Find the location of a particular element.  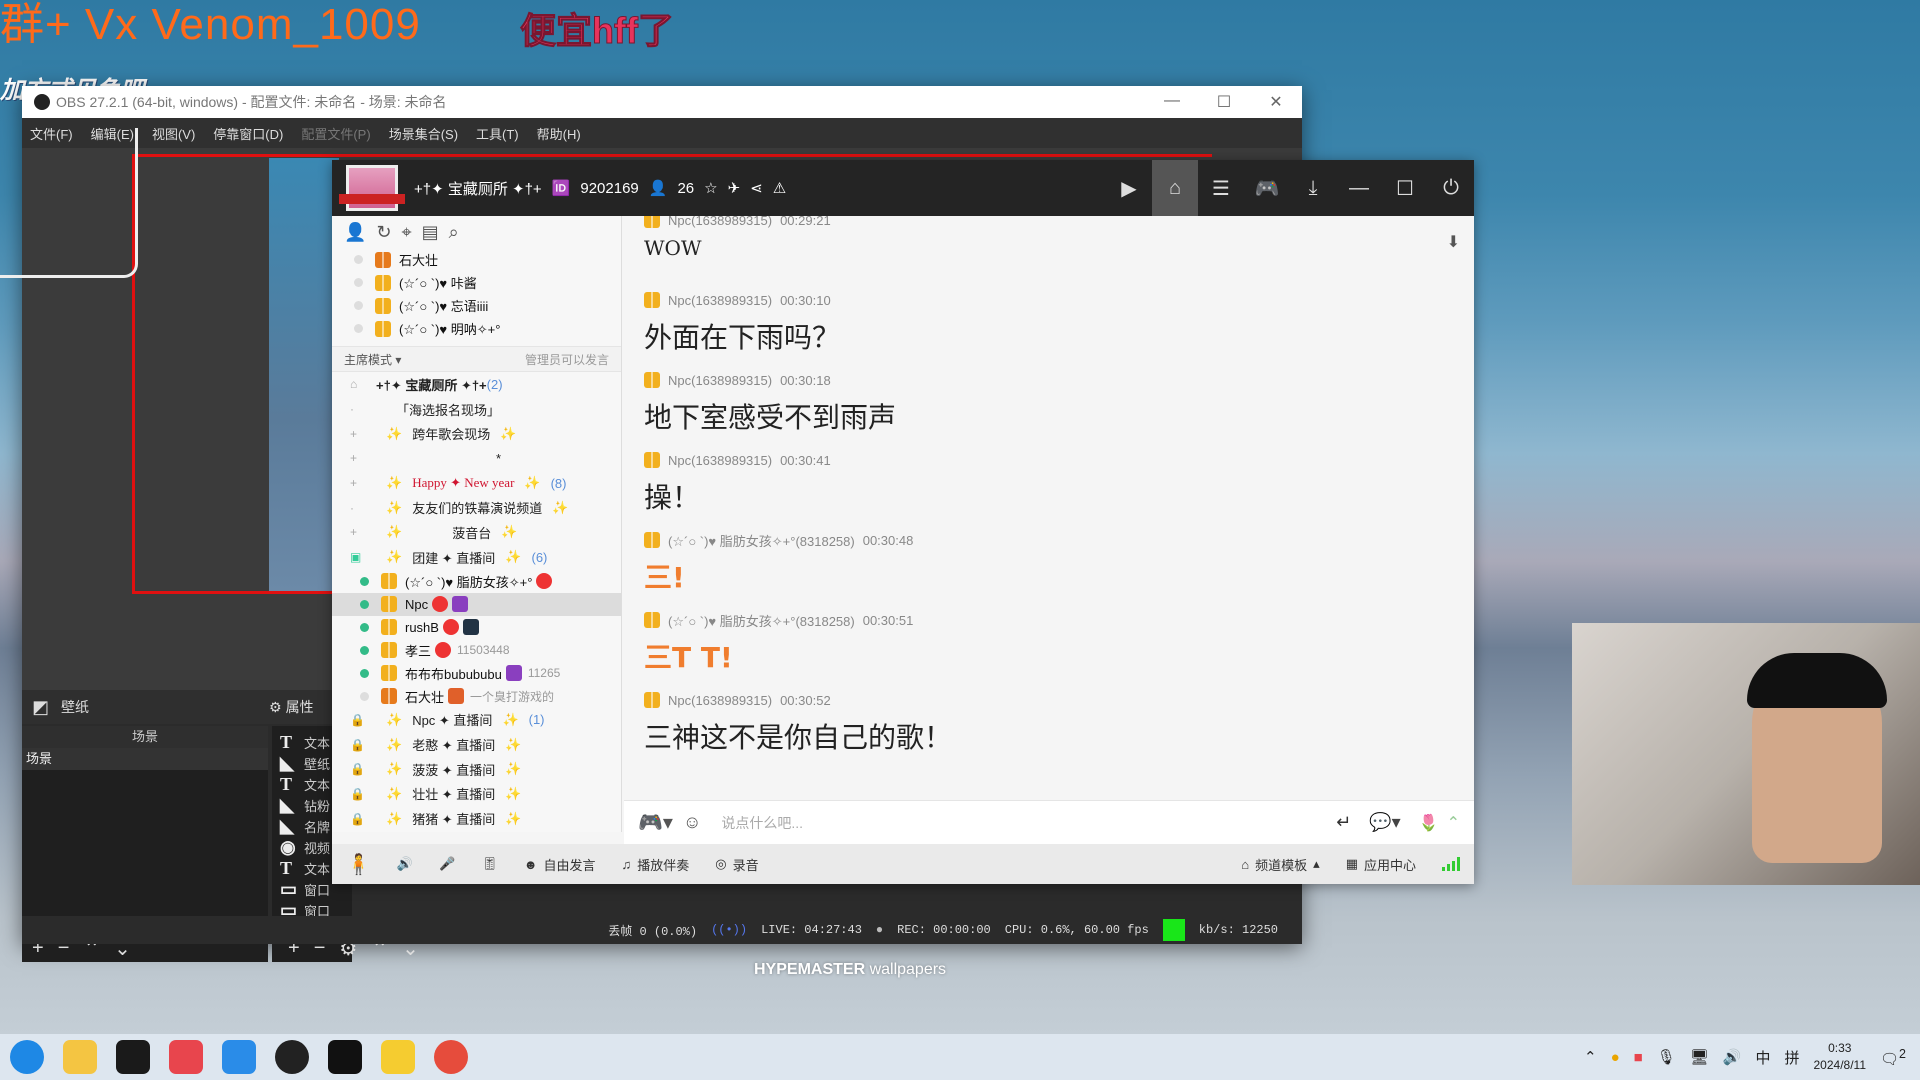

search-icon: ⌕ is located at coordinates (454, 232).